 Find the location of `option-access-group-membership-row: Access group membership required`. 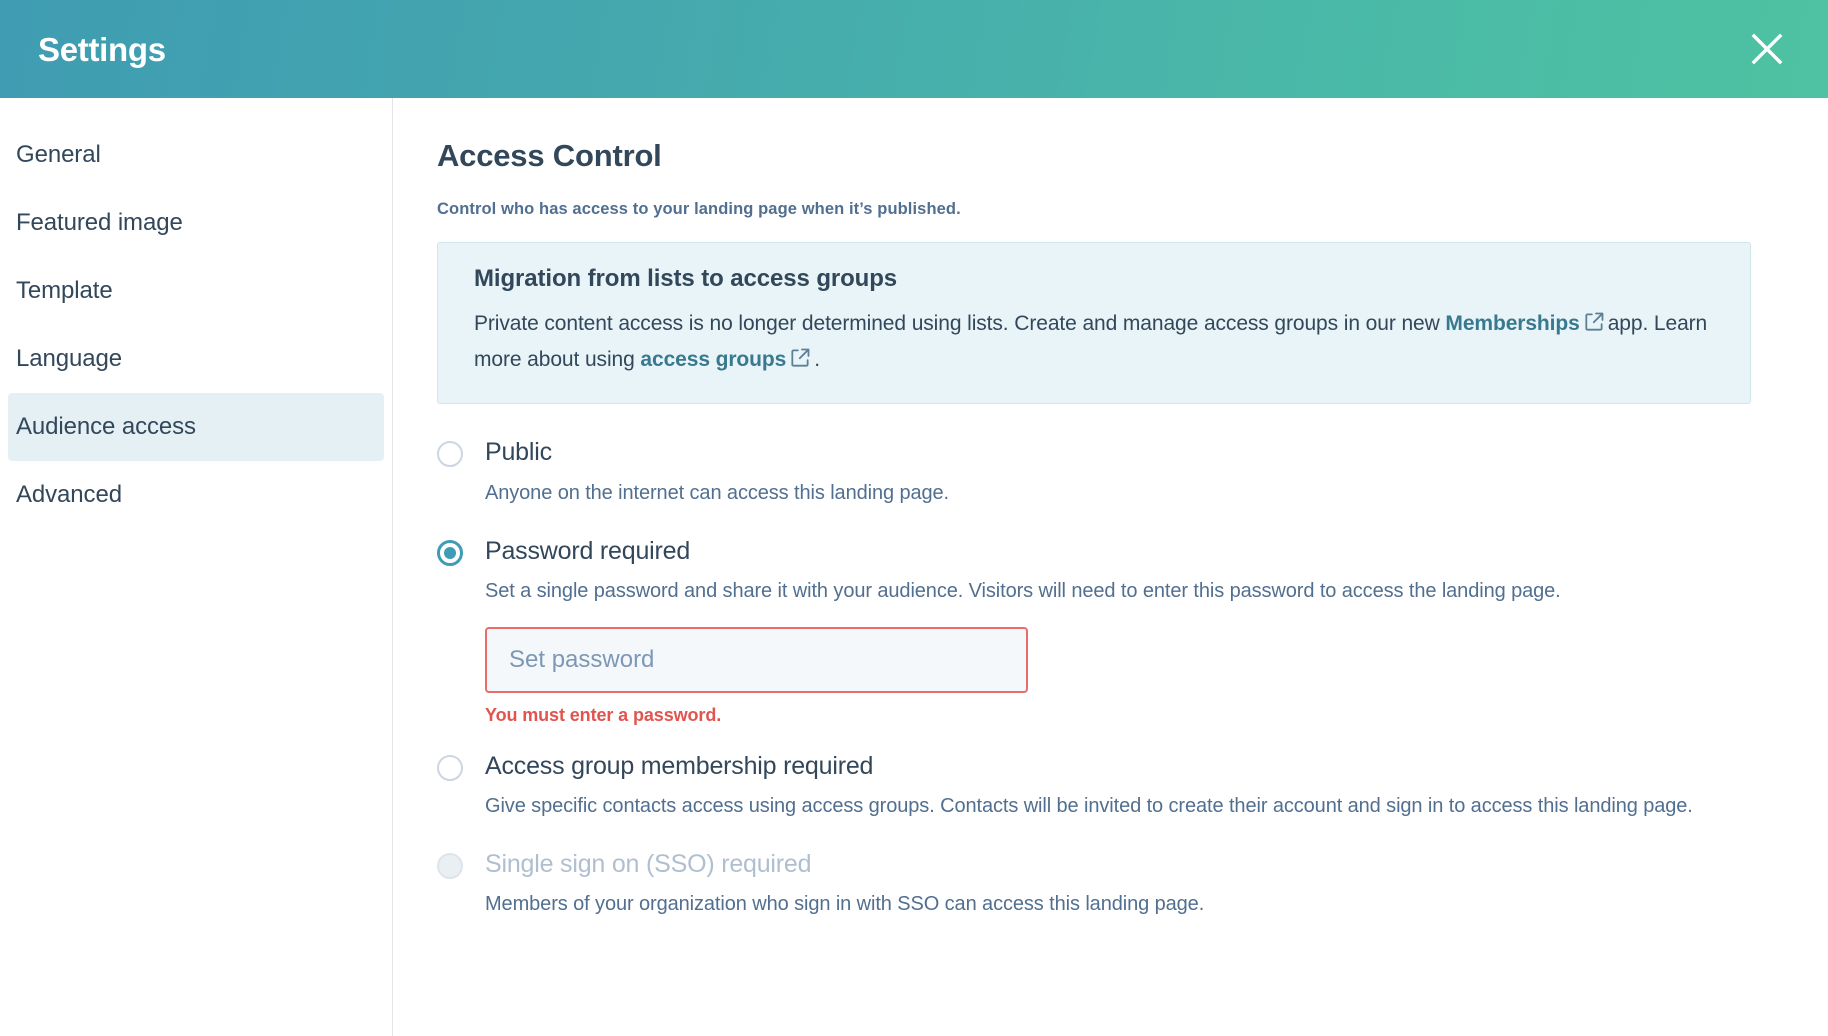

option-access-group-membership-row: Access group membership required is located at coordinates (1100, 766).